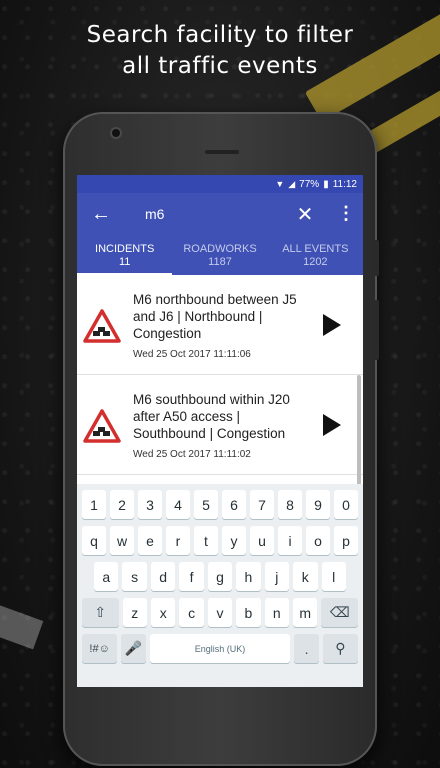  Describe the element at coordinates (205, 214) in the screenshot. I see `search-input` at that location.